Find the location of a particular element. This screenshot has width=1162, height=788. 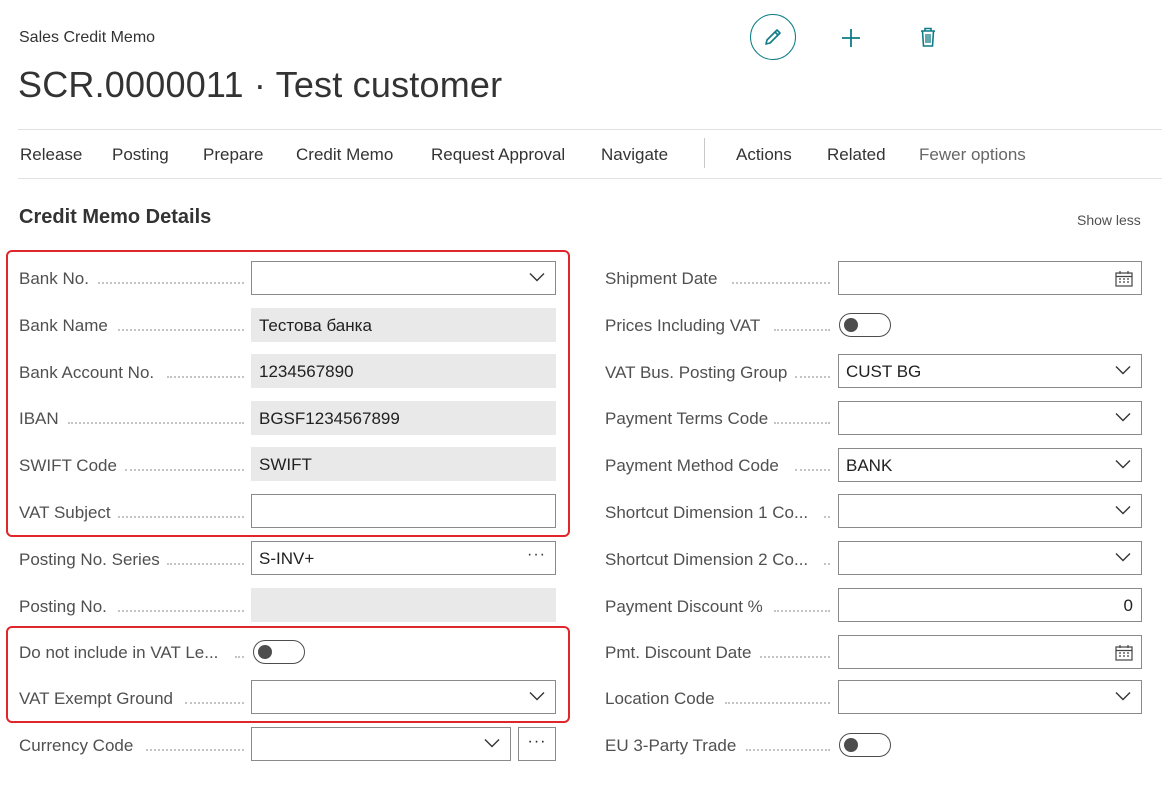

action-credit-memo: Credit Memo is located at coordinates (344, 155).